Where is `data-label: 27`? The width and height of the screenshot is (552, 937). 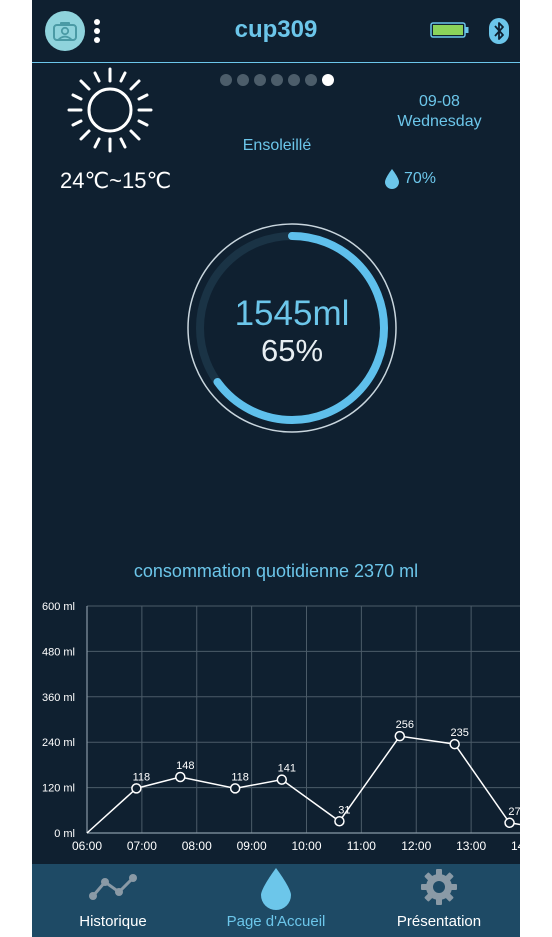 data-label: 27 is located at coordinates (514, 812).